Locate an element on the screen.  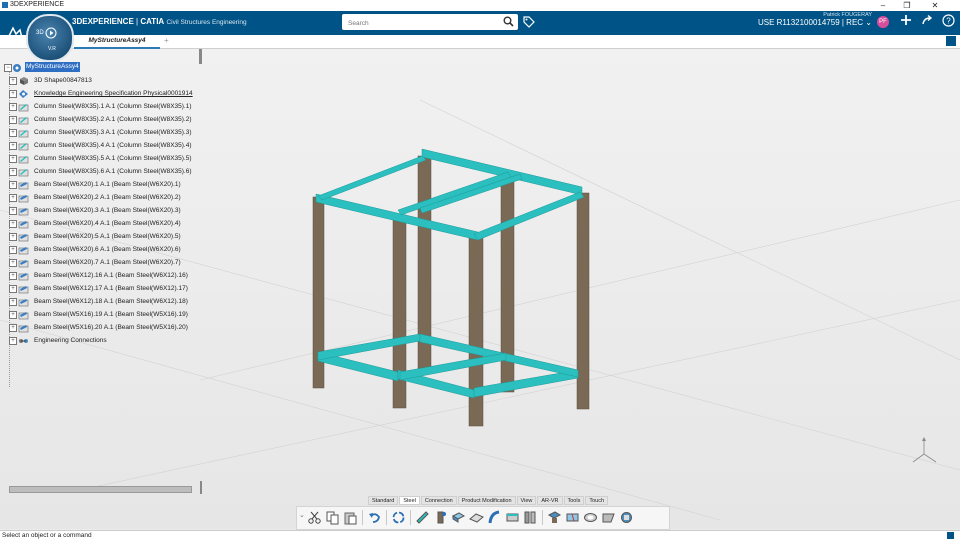
connection-icon is located at coordinates (554, 517).